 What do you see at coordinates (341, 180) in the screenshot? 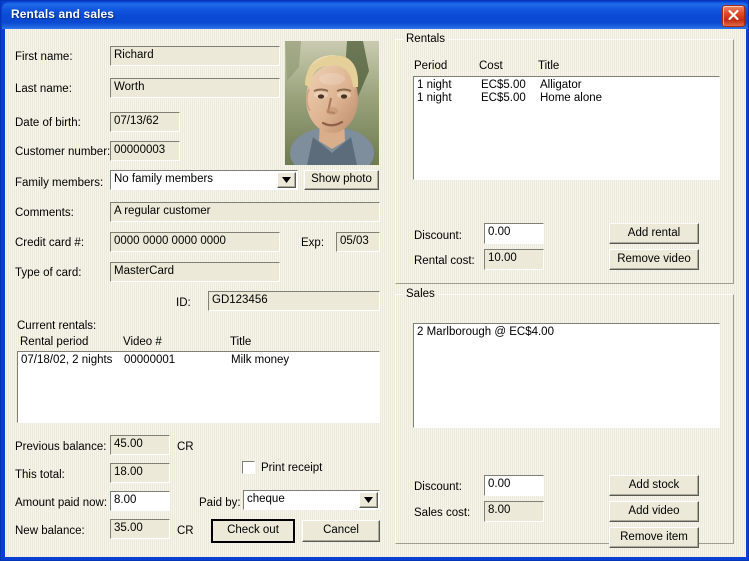
I see `show-photo-button: Show photo` at bounding box center [341, 180].